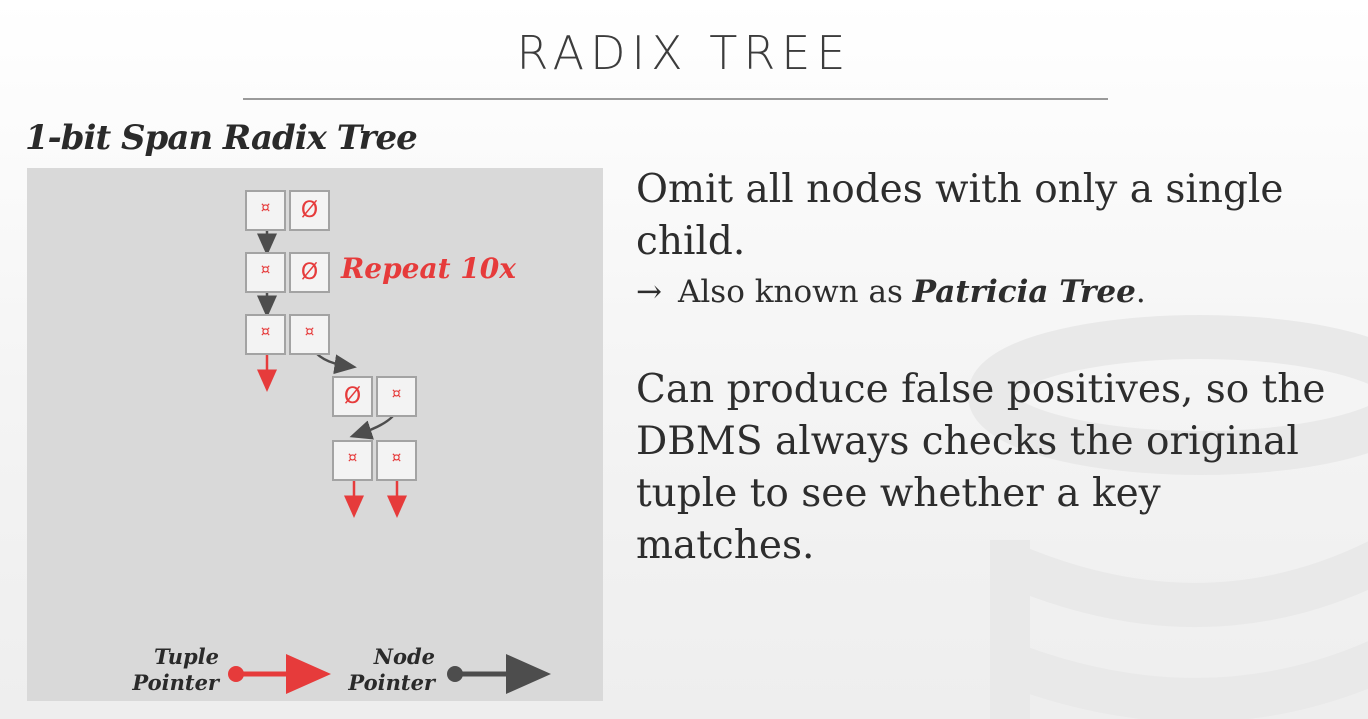 This screenshot has height=719, width=1368. I want to click on bullet-omit-nodes: Omit all nodes with only a single child., so click(960, 215).